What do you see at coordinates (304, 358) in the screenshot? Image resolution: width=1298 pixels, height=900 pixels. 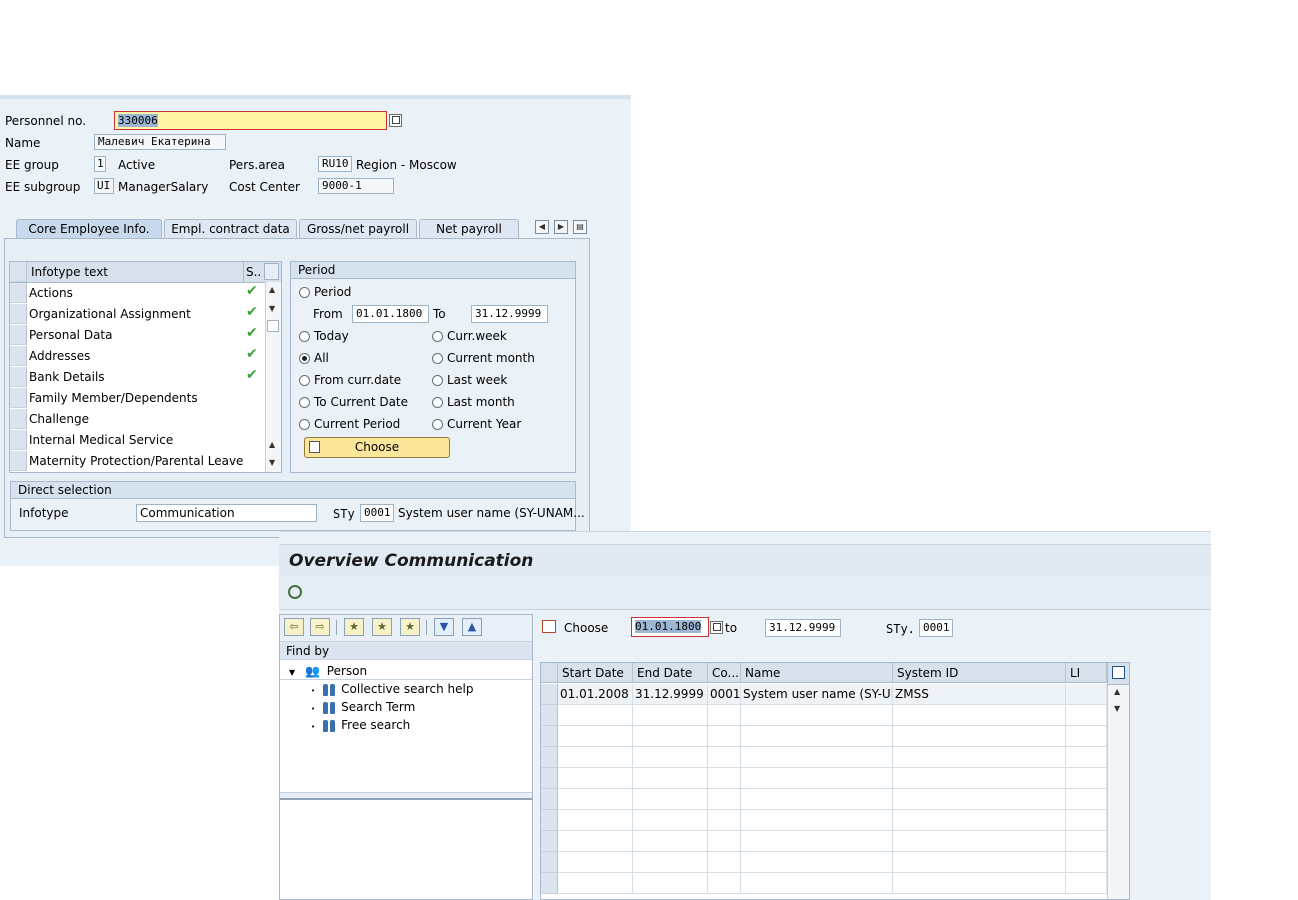 I see `radio-all` at bounding box center [304, 358].